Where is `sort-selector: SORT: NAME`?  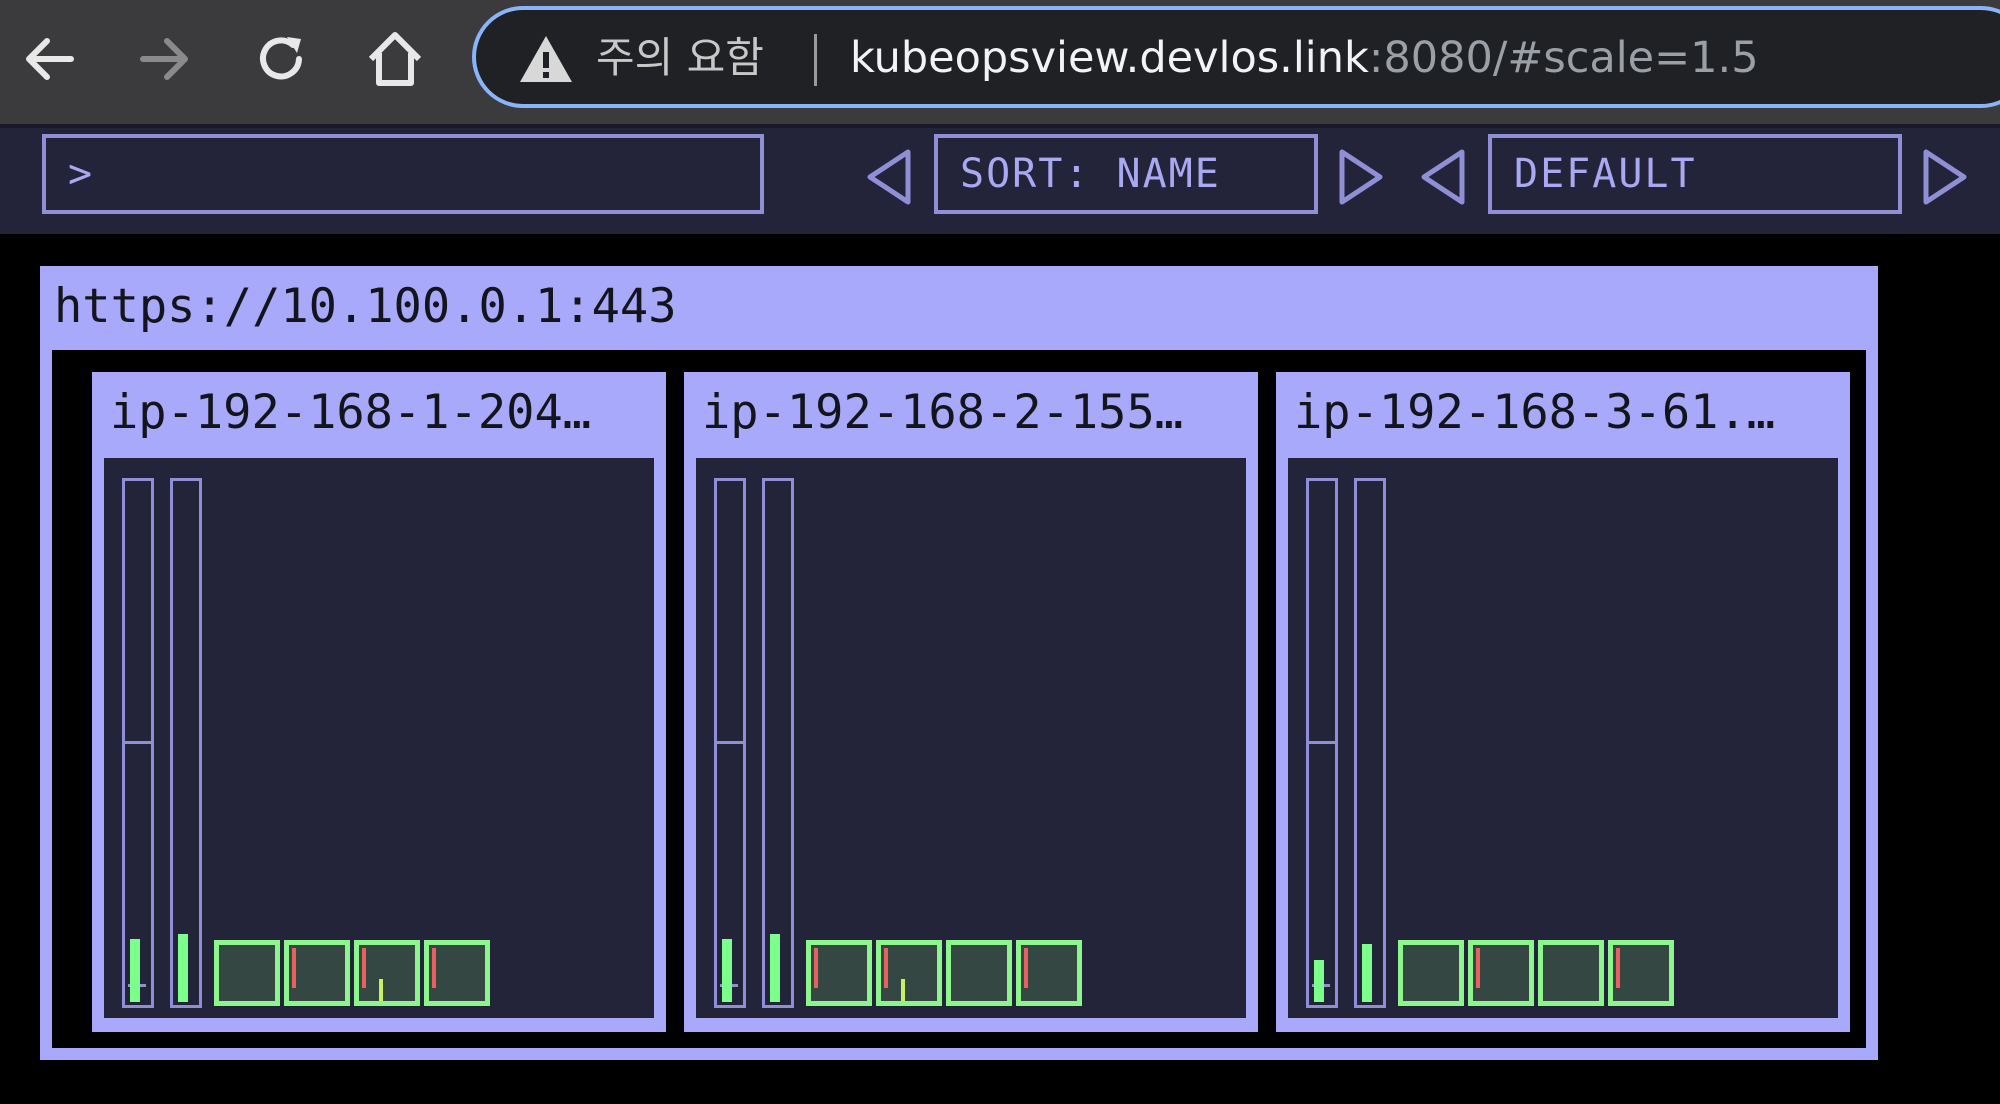 sort-selector: SORT: NAME is located at coordinates (1126, 174).